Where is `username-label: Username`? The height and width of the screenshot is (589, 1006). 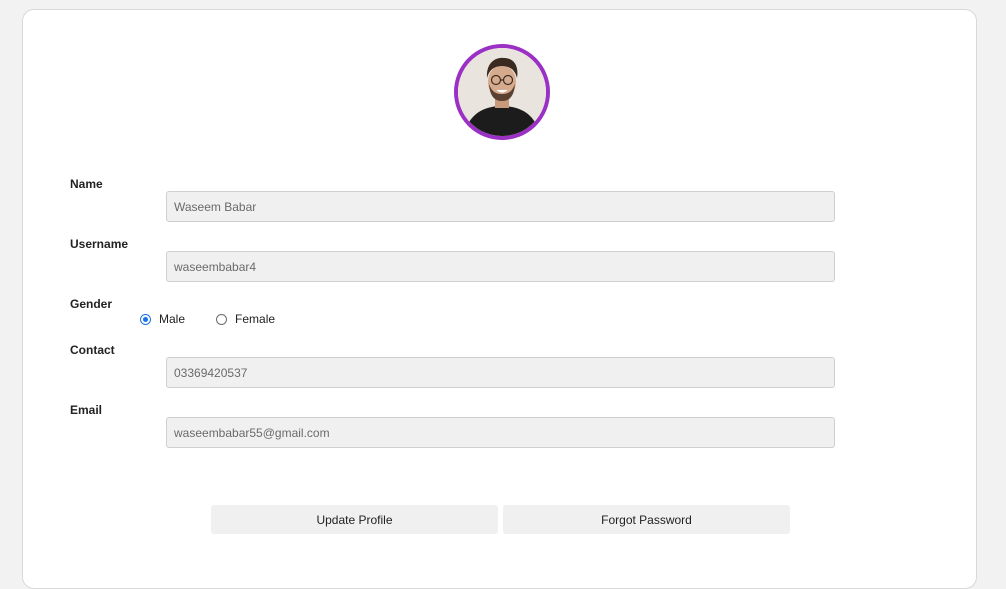
username-label: Username is located at coordinates (99, 244).